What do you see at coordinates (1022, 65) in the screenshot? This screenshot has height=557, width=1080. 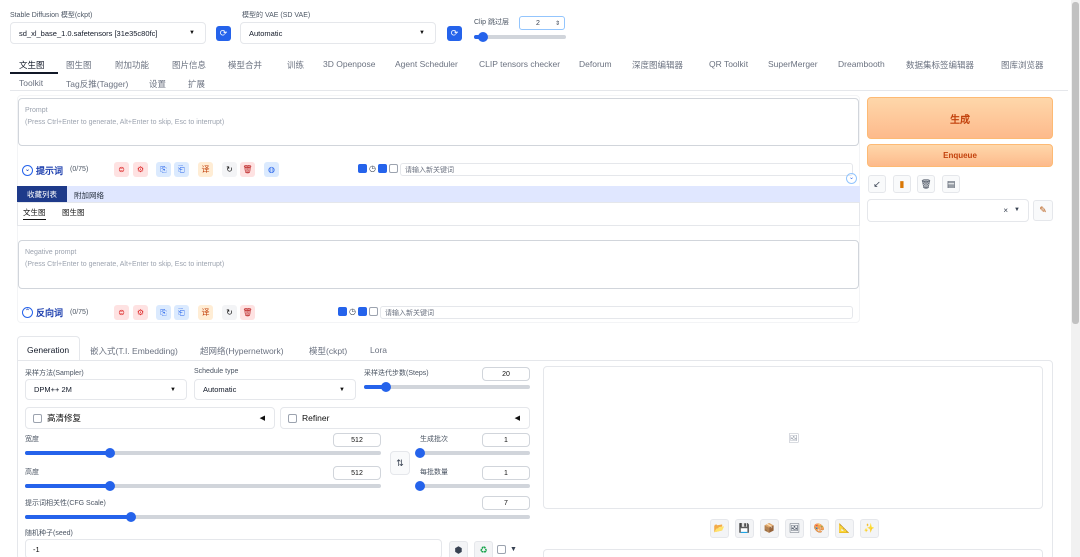 I see `tab-15: 图库浏览器` at bounding box center [1022, 65].